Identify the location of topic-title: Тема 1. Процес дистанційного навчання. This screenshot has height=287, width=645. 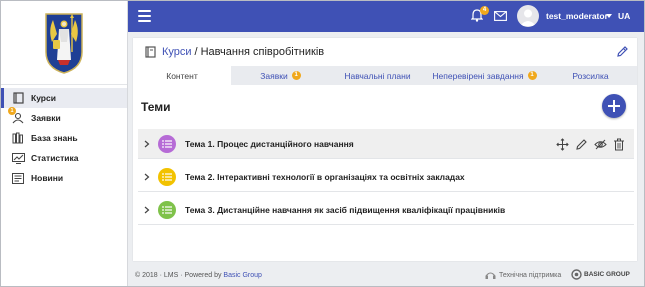
(269, 143).